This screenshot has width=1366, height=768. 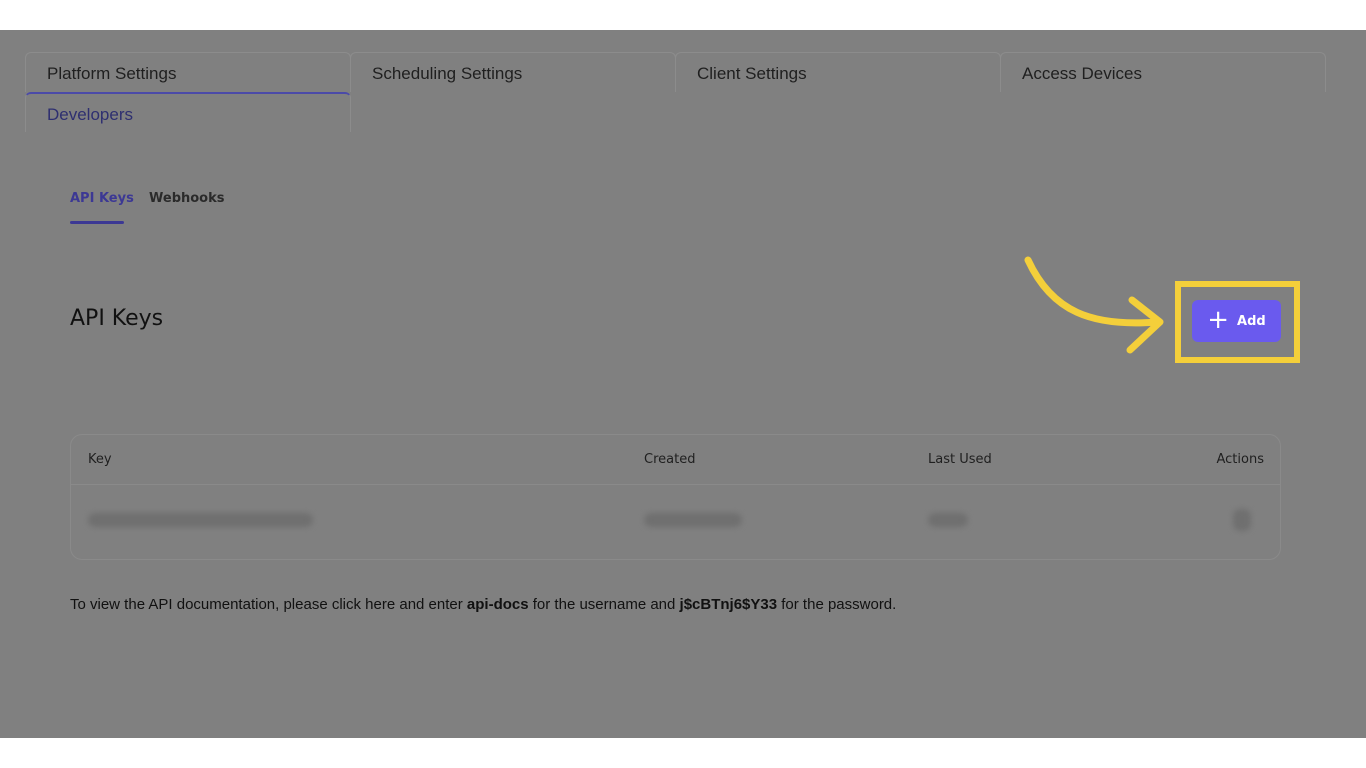 I want to click on api-keys-table: Key Created Last Used Actions, so click(x=675, y=497).